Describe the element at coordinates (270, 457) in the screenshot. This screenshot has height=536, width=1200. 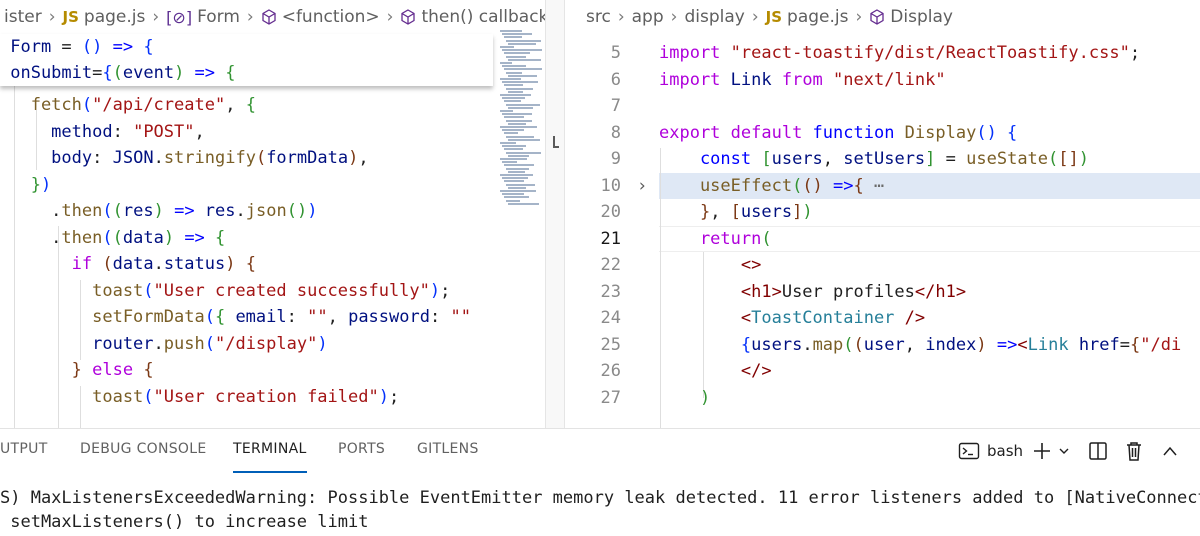
I see `tab-terminal: TERMINAL` at that location.